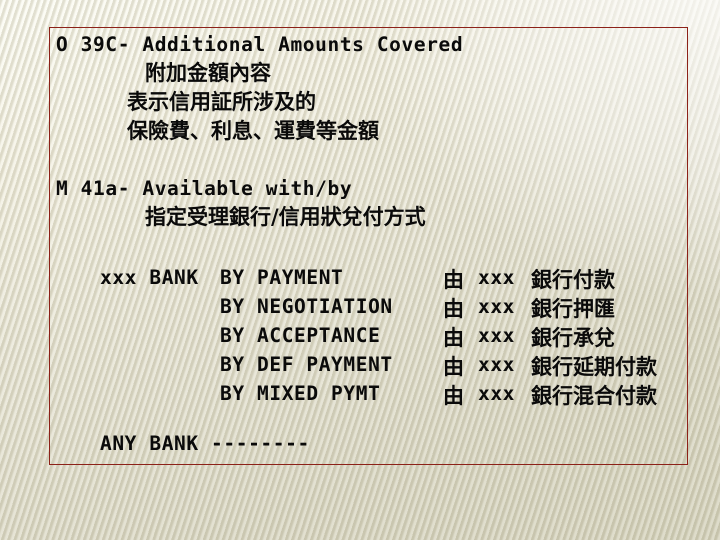 The height and width of the screenshot is (540, 720). What do you see at coordinates (260, 44) in the screenshot?
I see `field-39c-english-label: O 39C- Additional Amounts Covered` at bounding box center [260, 44].